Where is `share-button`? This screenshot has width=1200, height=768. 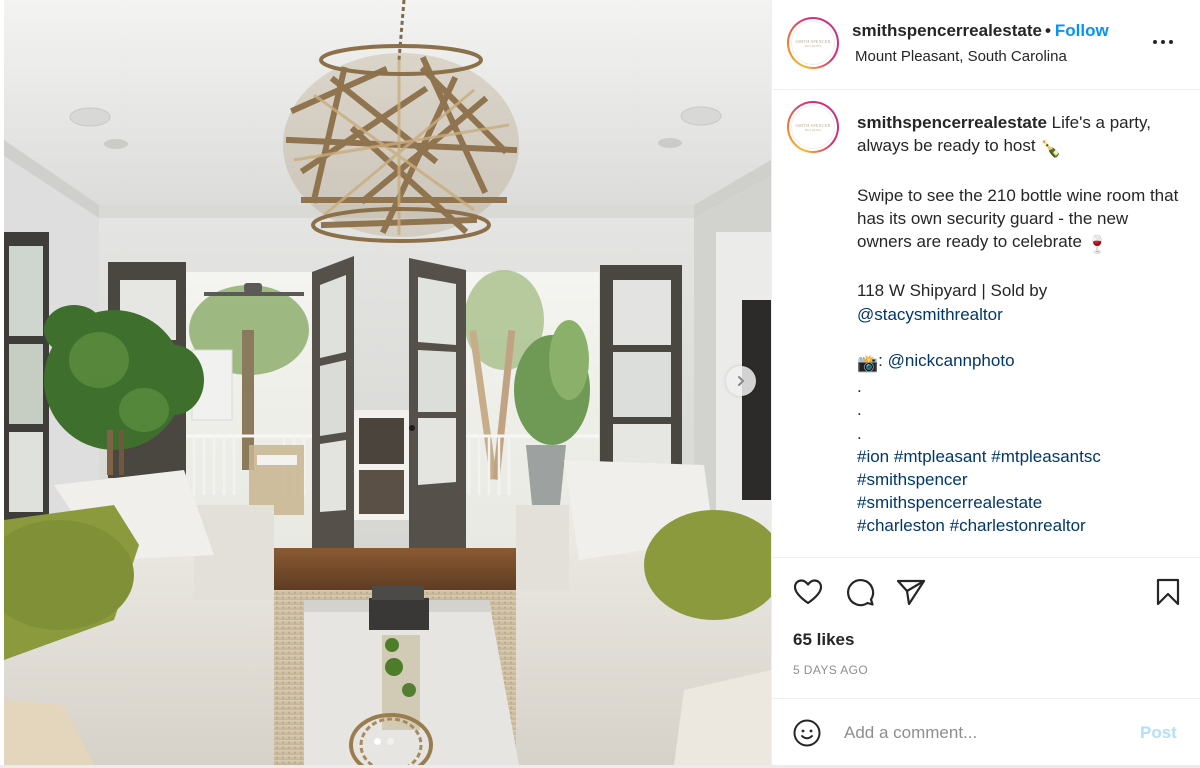
share-button is located at coordinates (911, 592).